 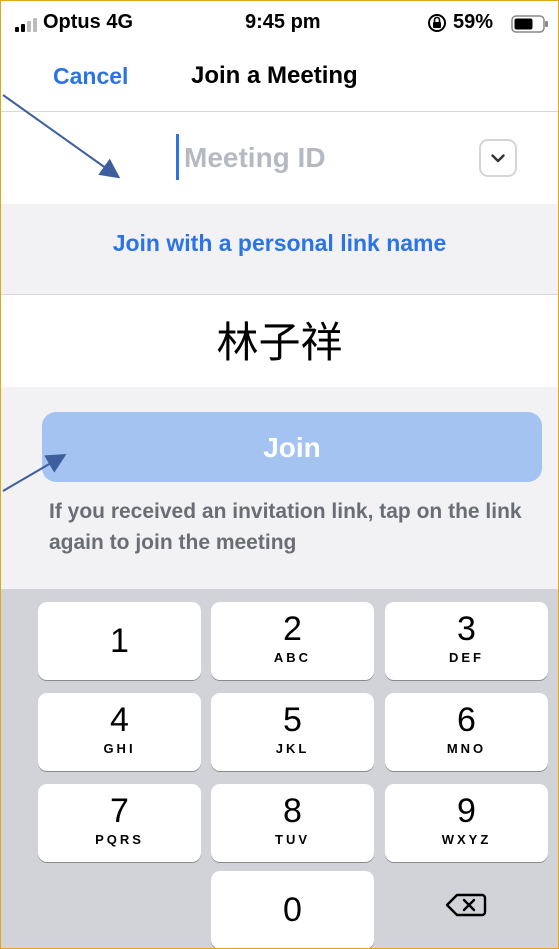 I want to click on key-letters: WXYZ, so click(x=466, y=839).